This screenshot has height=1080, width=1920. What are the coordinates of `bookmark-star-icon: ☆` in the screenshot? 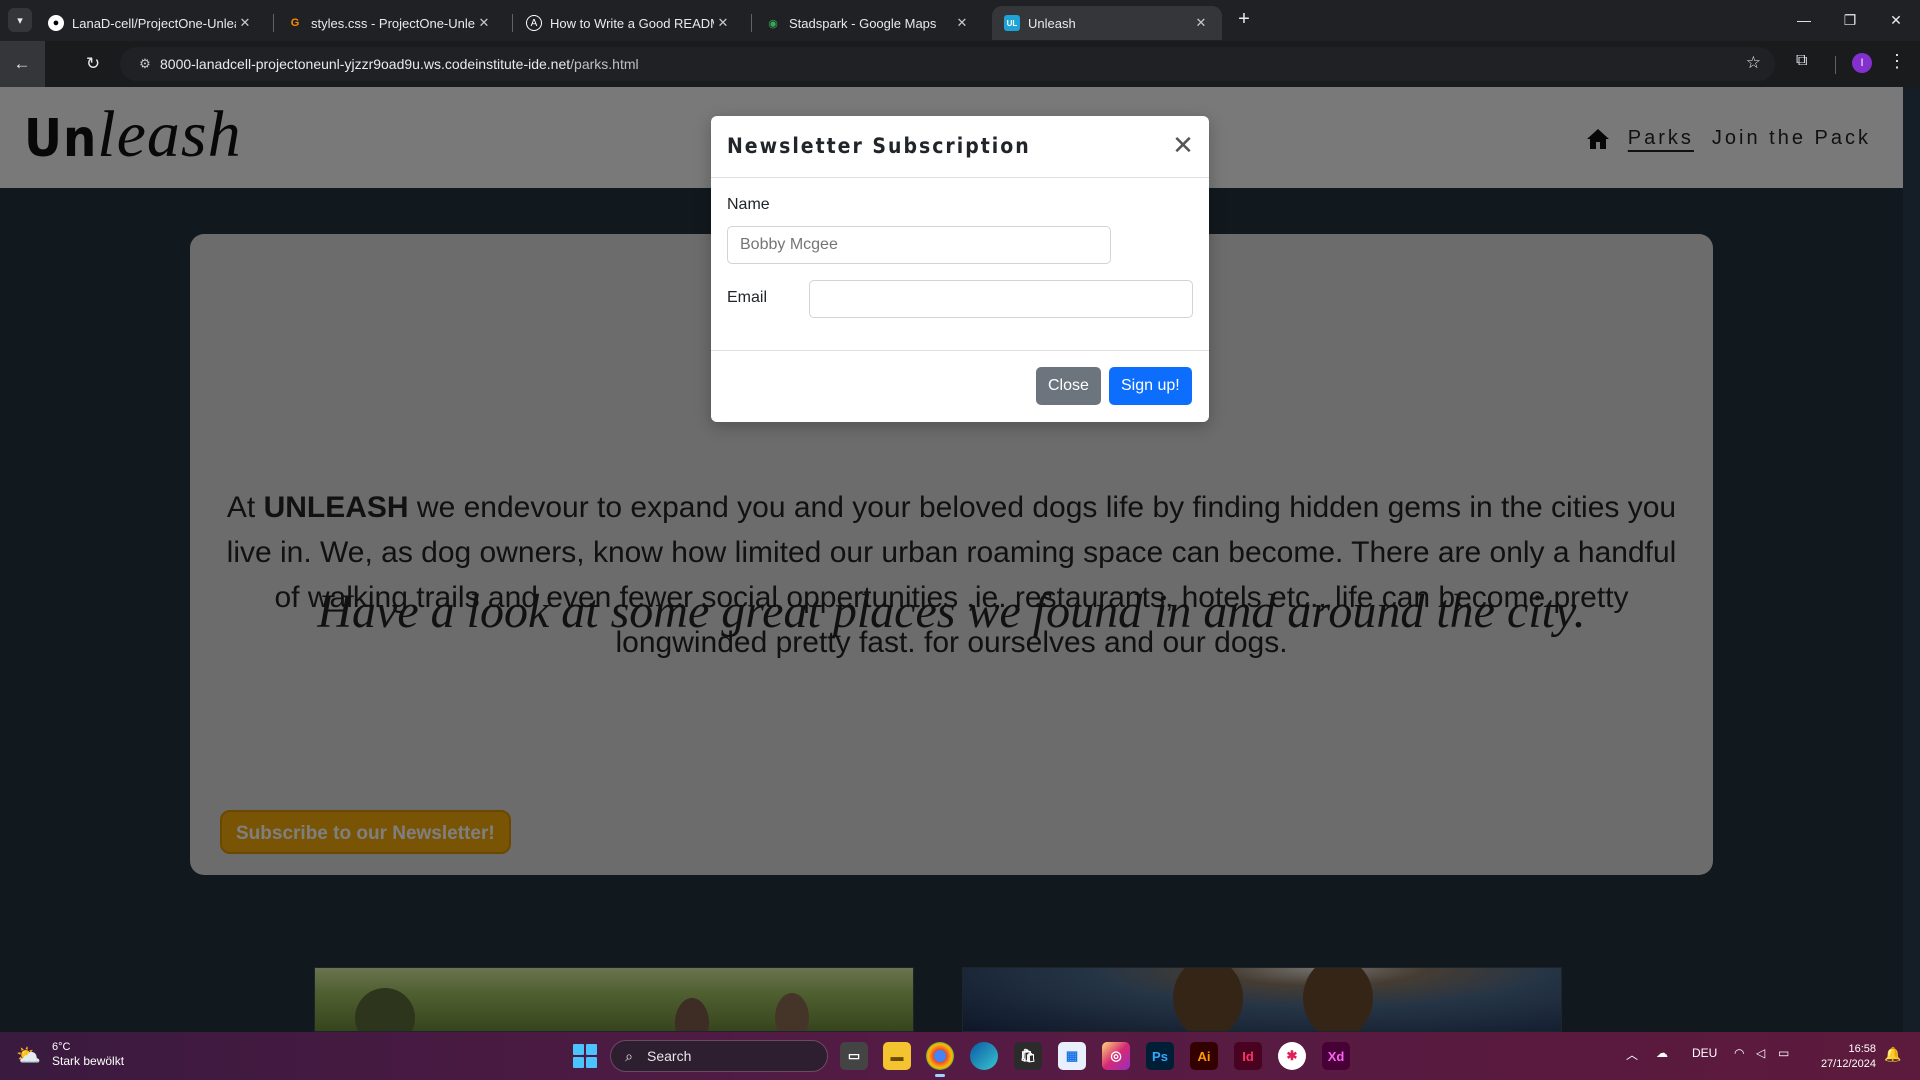 It's located at (1753, 63).